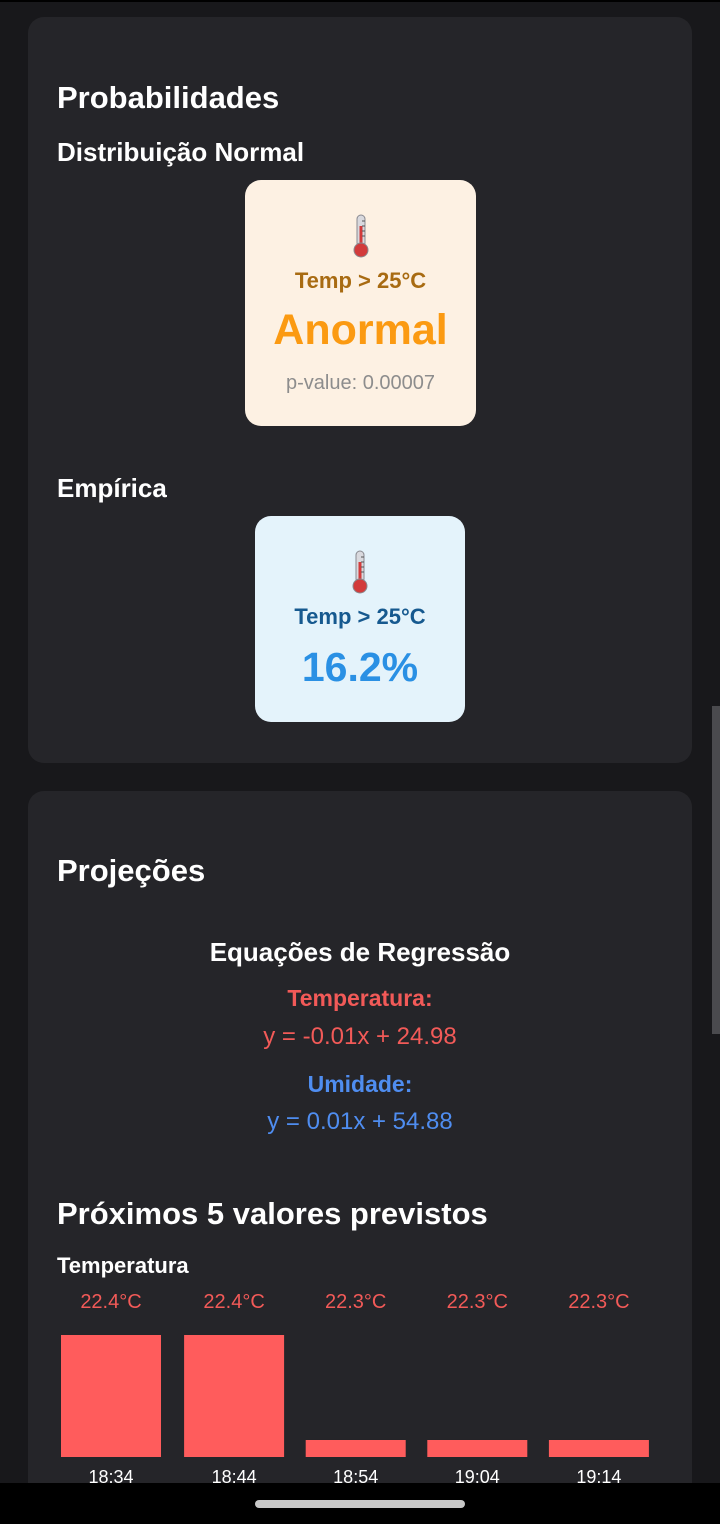 This screenshot has height=1524, width=720. What do you see at coordinates (181, 152) in the screenshot?
I see `normal-distribution-title: Distribuição Normal` at bounding box center [181, 152].